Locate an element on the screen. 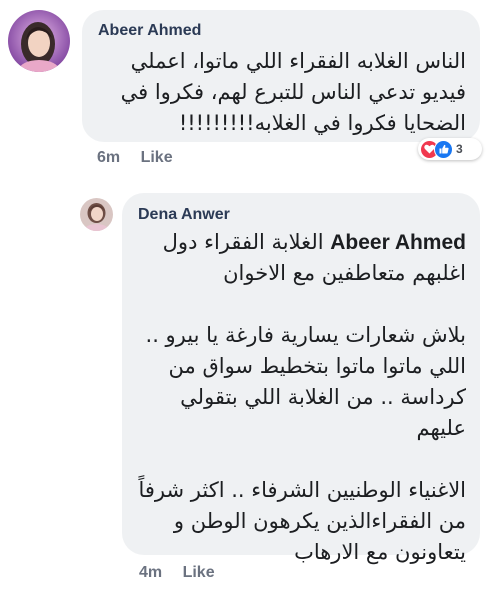 The width and height of the screenshot is (492, 600). reply-line: كرداسة .. من الغلابة اللي بتقولي is located at coordinates (323, 397).